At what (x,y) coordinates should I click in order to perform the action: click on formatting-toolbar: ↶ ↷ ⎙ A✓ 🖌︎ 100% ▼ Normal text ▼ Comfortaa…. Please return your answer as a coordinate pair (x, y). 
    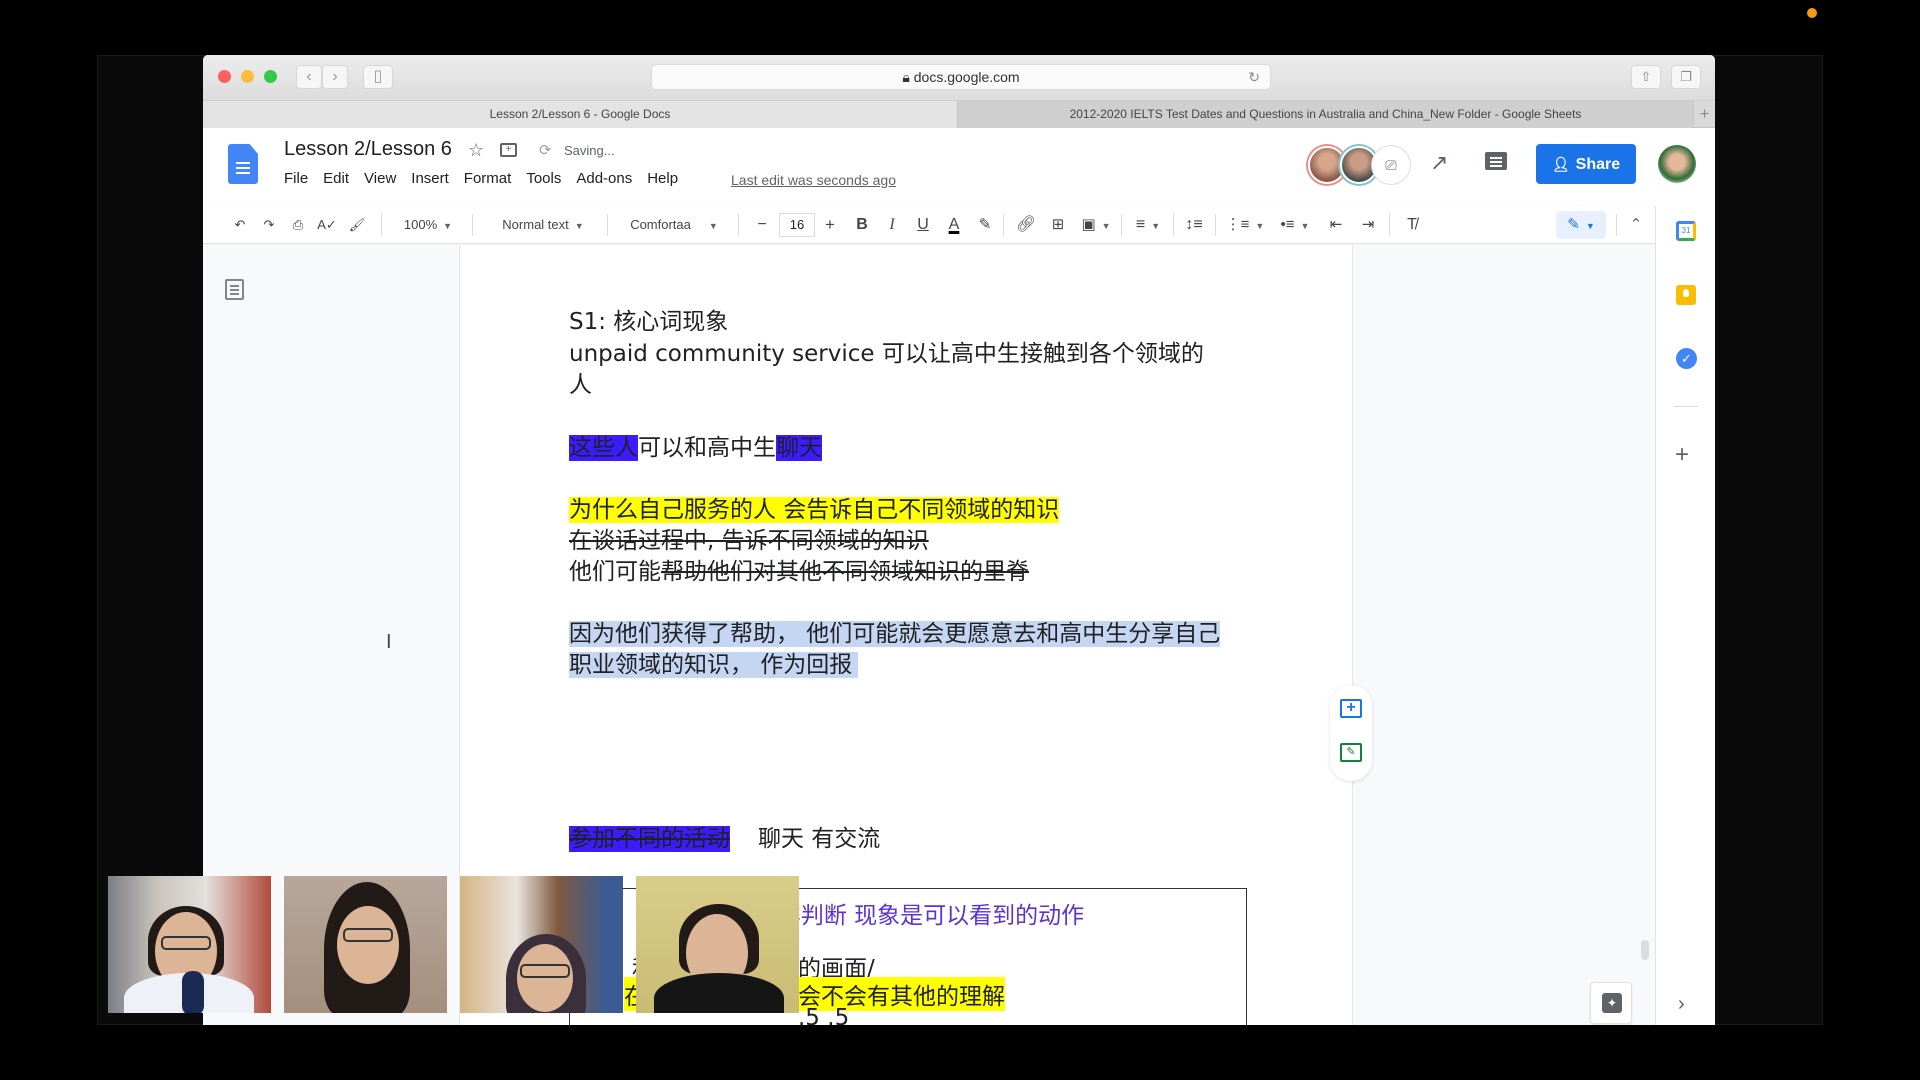
    Looking at the image, I should click on (929, 225).